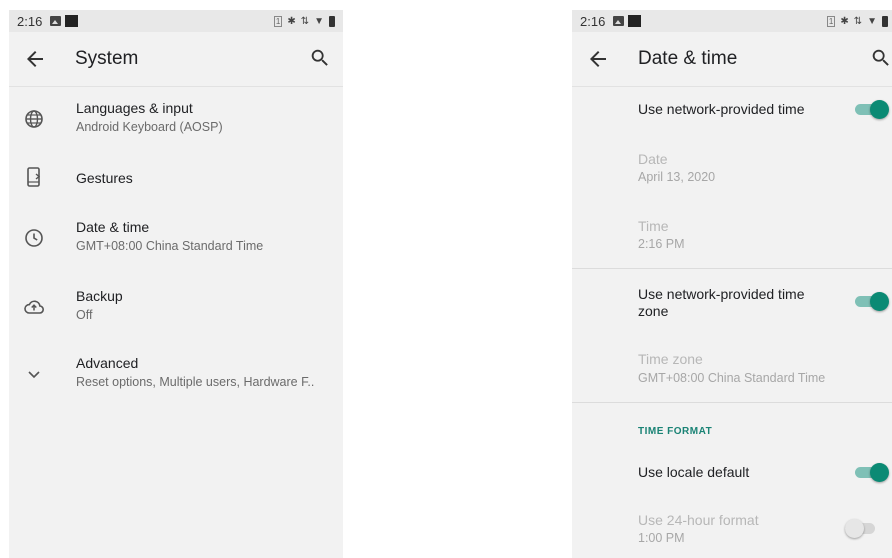 The image size is (892, 558). I want to click on page-title: Date & time, so click(688, 58).